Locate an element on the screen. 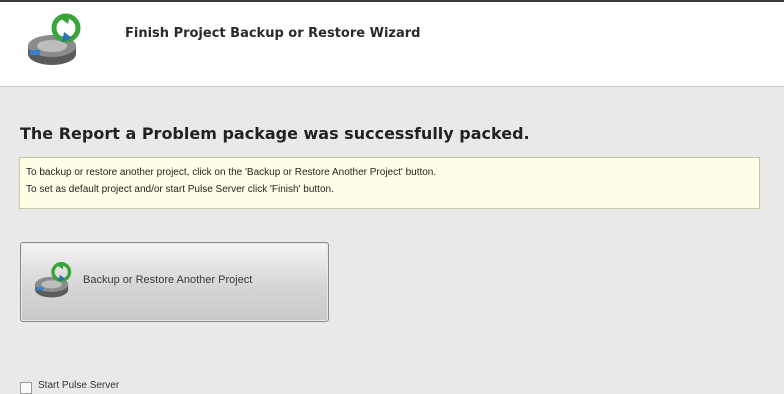  button-label: Backup or Restore Another Project is located at coordinates (168, 280).